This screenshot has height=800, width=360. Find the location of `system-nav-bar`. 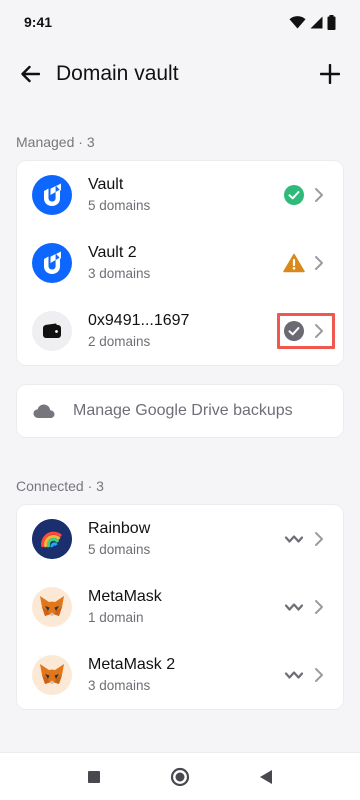

system-nav-bar is located at coordinates (180, 776).